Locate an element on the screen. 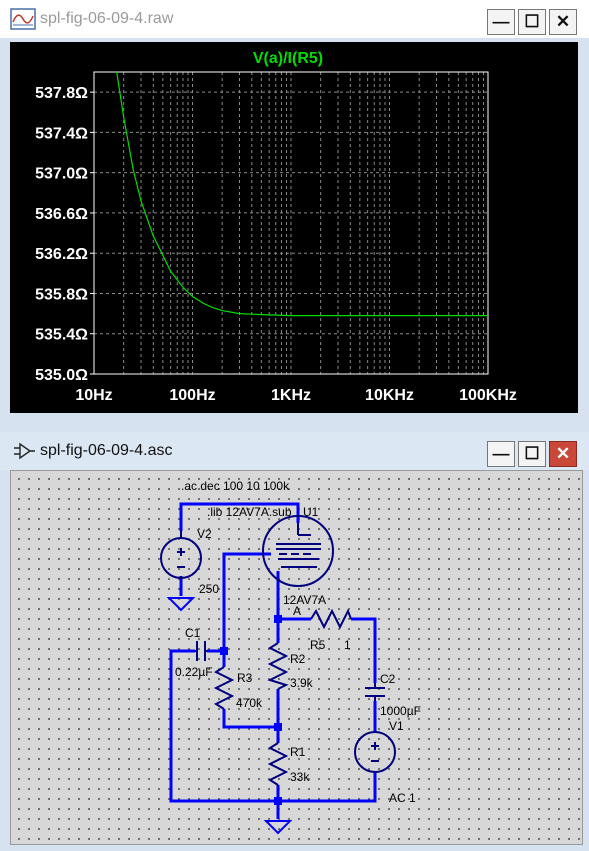 The image size is (589, 851). v2-value-label: 250 is located at coordinates (209, 589).